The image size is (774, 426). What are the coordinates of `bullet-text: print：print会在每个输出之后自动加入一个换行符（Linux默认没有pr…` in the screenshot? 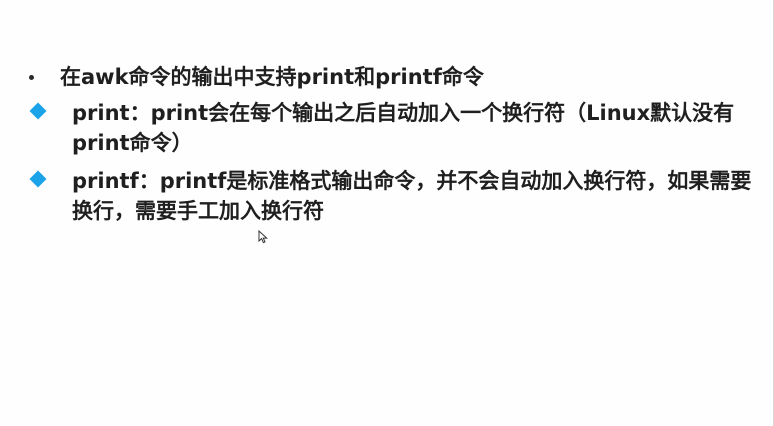 It's located at (403, 128).